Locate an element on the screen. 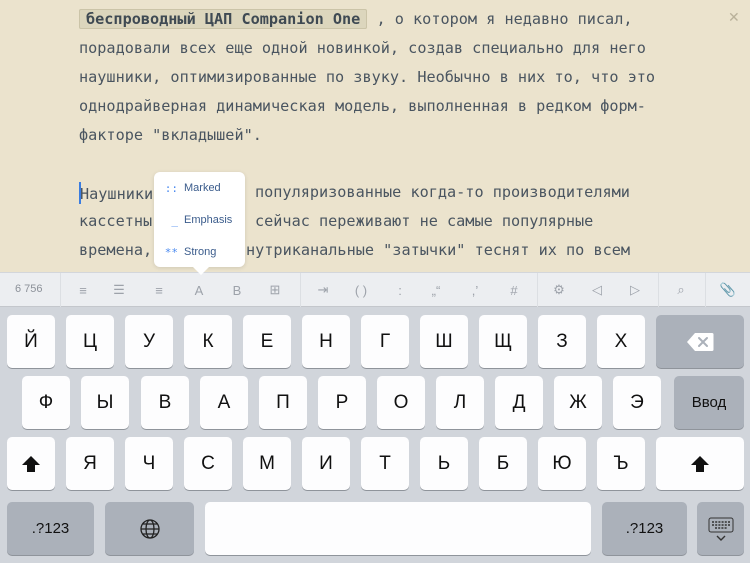 The height and width of the screenshot is (563, 750). key-Р: Р is located at coordinates (342, 402).